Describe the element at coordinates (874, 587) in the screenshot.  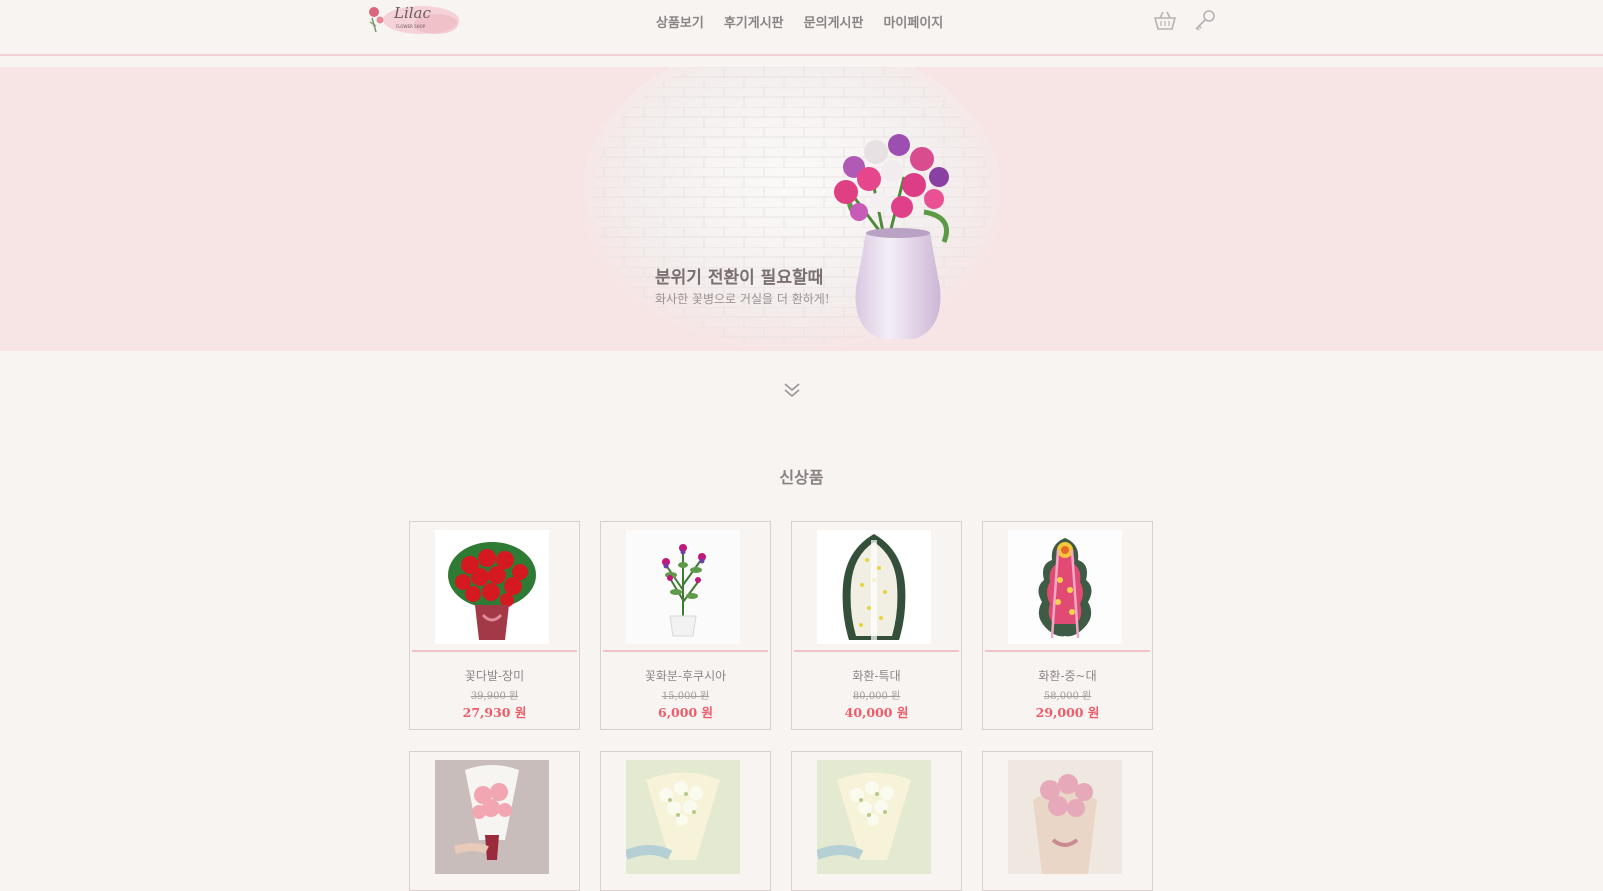
I see `product-image-funeral-wreath-large` at that location.